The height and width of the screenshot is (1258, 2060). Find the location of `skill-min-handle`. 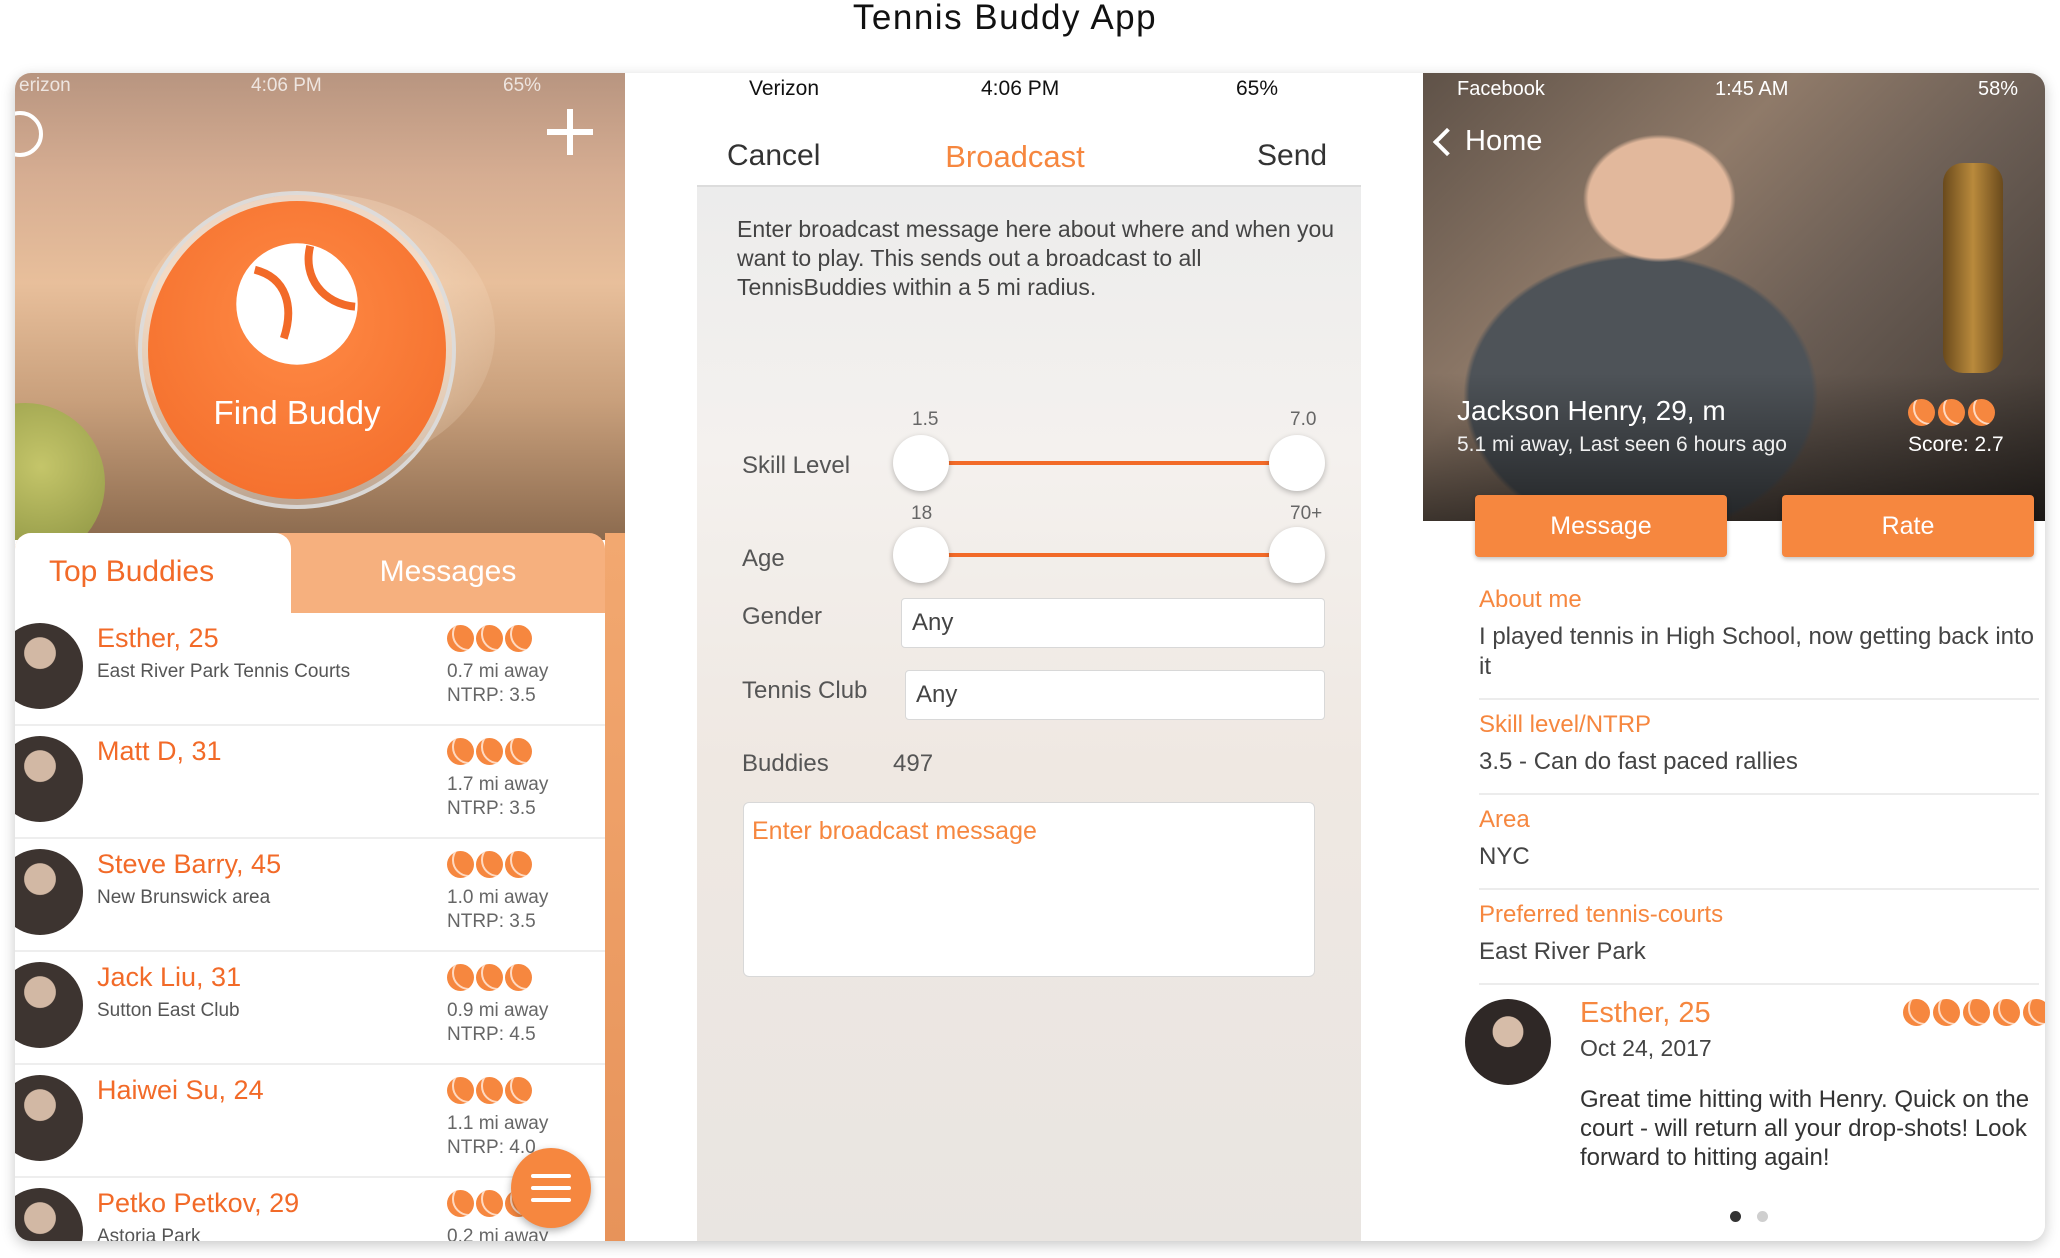

skill-min-handle is located at coordinates (921, 463).